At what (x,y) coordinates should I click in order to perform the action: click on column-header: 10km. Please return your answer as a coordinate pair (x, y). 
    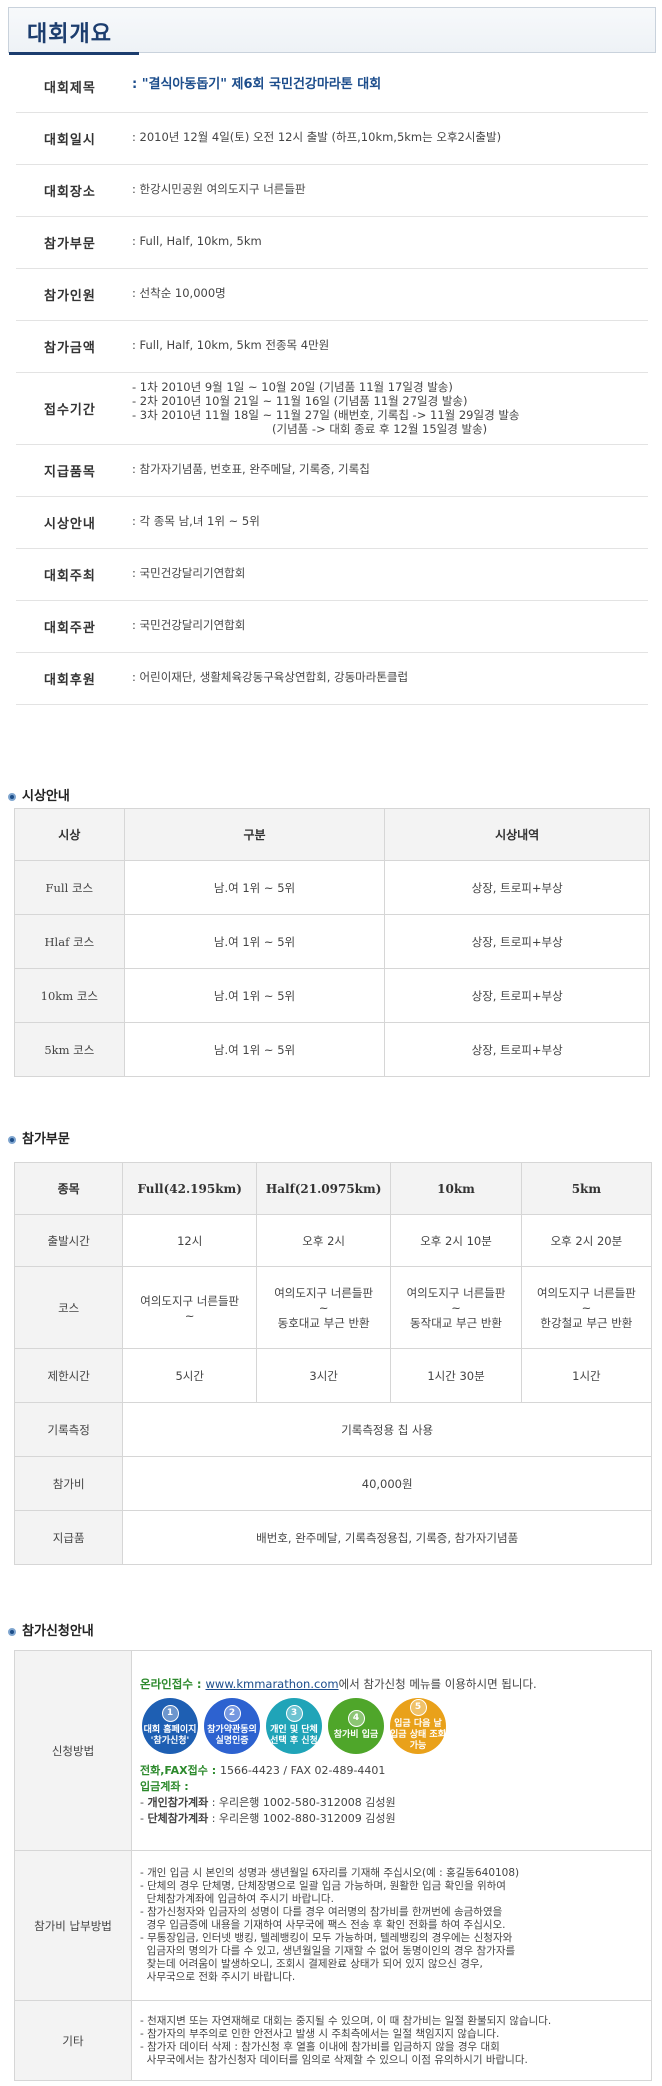
    Looking at the image, I should click on (456, 1188).